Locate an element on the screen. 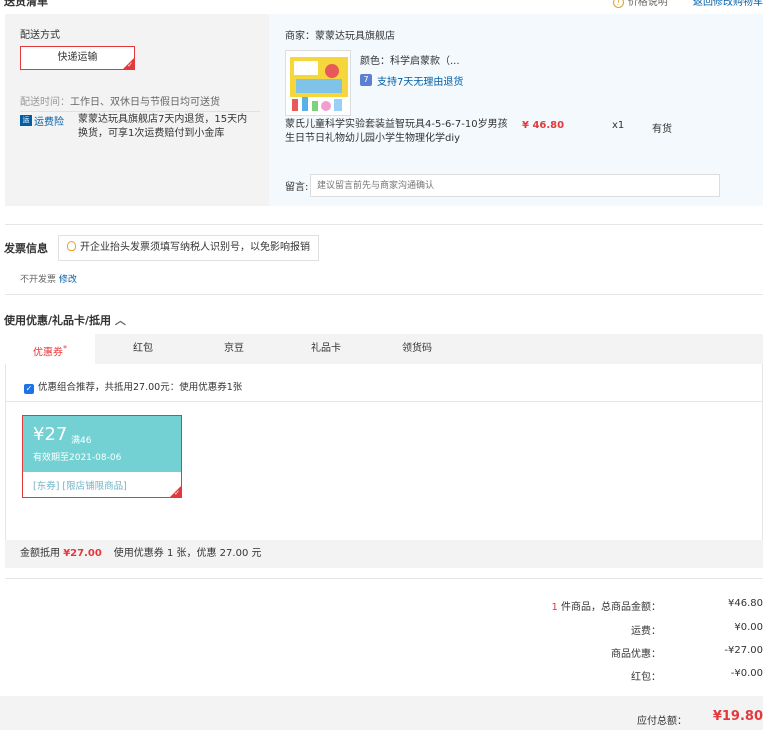 Image resolution: width=763 pixels, height=730 pixels. delivery-list-title: 送货清单 is located at coordinates (26, 4).